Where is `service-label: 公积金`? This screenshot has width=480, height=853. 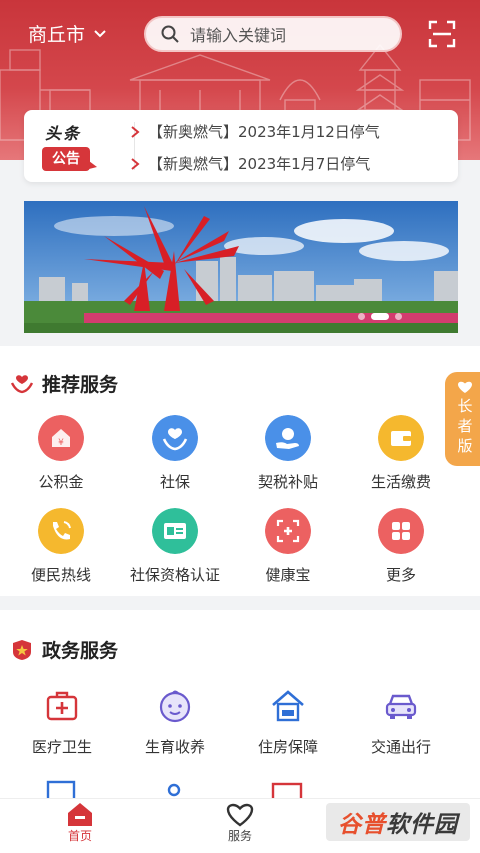 service-label: 公积金 is located at coordinates (61, 482).